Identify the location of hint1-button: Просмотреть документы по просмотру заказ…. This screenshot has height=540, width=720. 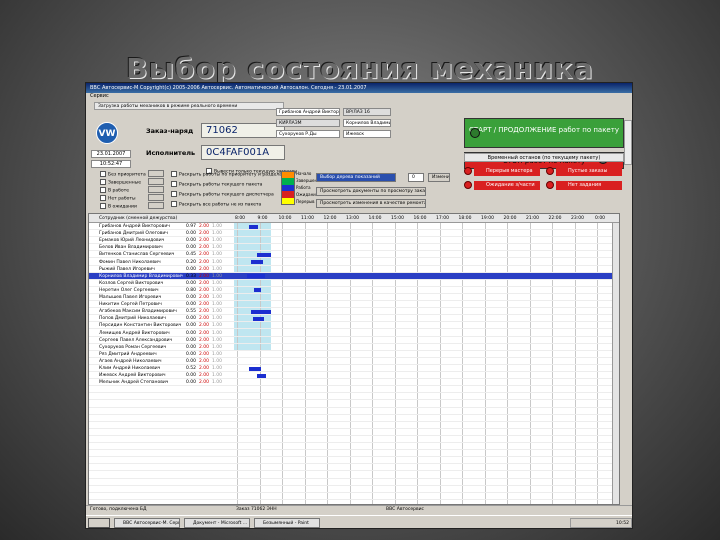
(371, 191).